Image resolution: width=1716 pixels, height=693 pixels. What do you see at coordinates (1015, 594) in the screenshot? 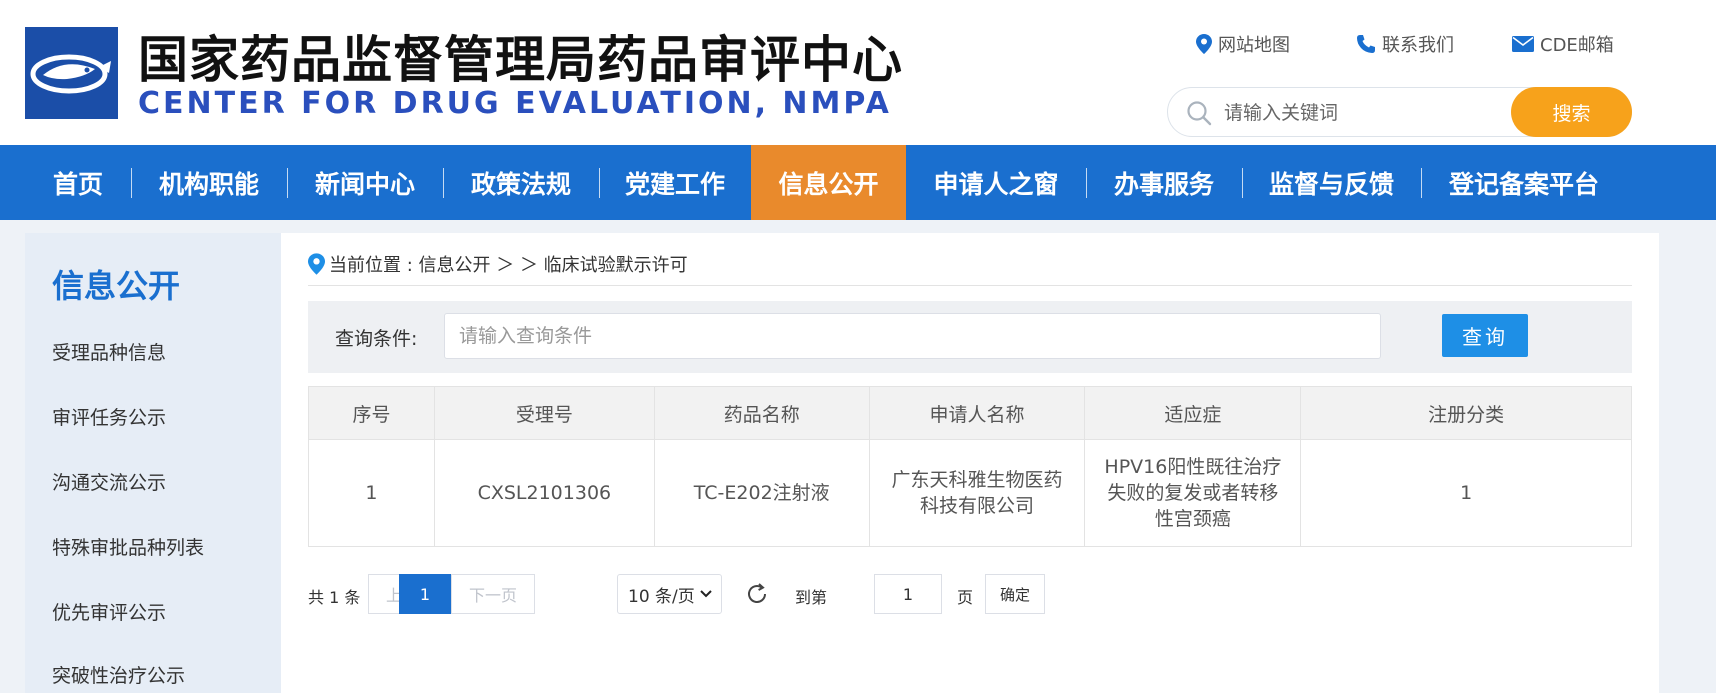
I see `goto-confirm-button: 确定` at bounding box center [1015, 594].